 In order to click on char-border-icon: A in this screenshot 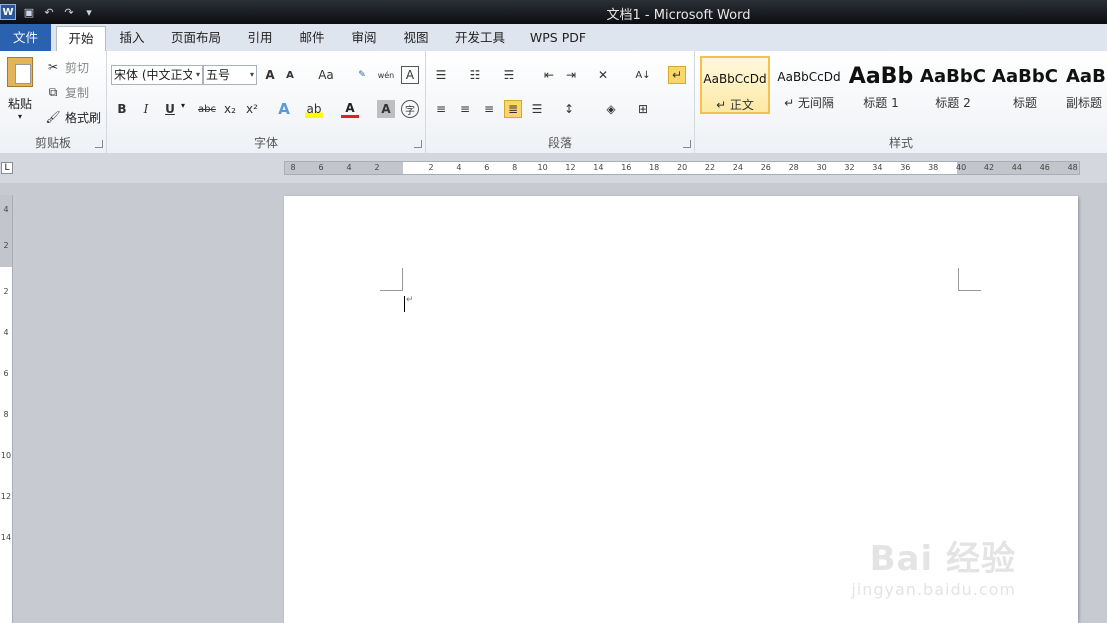, I will do `click(410, 75)`.